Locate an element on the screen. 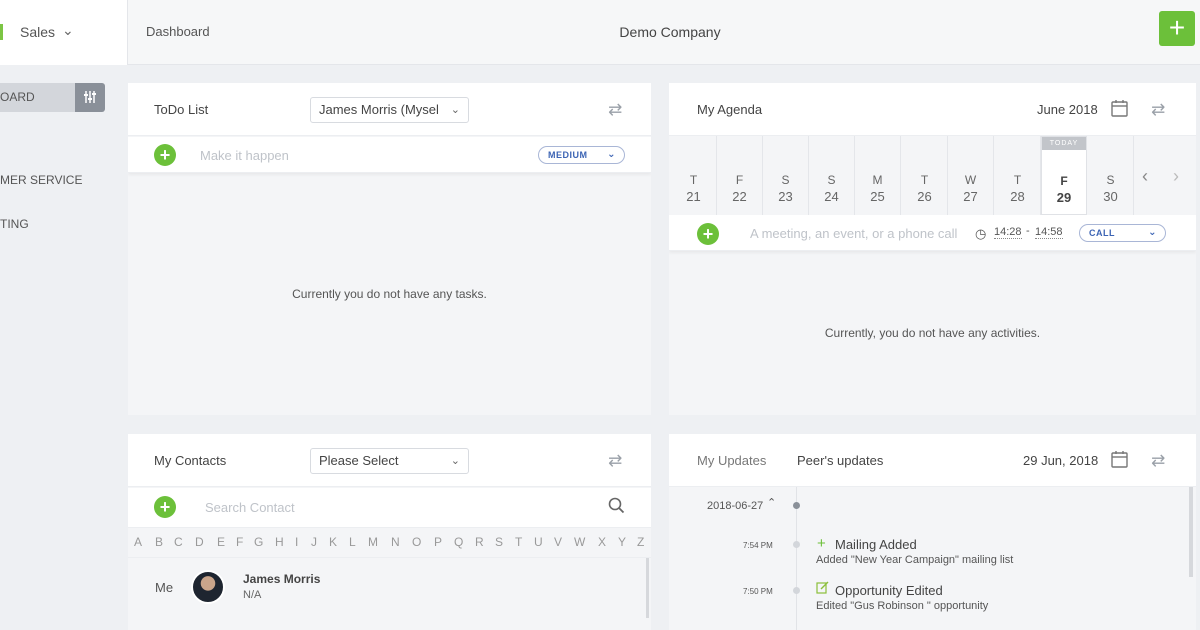  contact-search-input: Search Contact is located at coordinates (250, 507).